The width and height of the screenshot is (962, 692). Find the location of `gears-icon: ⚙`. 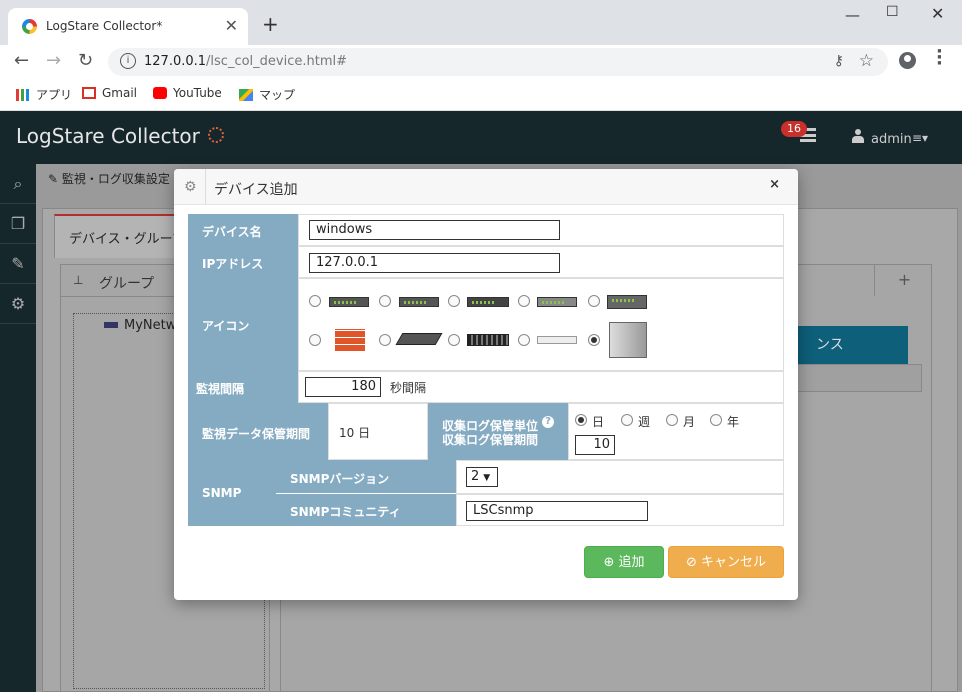

gears-icon: ⚙ is located at coordinates (18, 304).